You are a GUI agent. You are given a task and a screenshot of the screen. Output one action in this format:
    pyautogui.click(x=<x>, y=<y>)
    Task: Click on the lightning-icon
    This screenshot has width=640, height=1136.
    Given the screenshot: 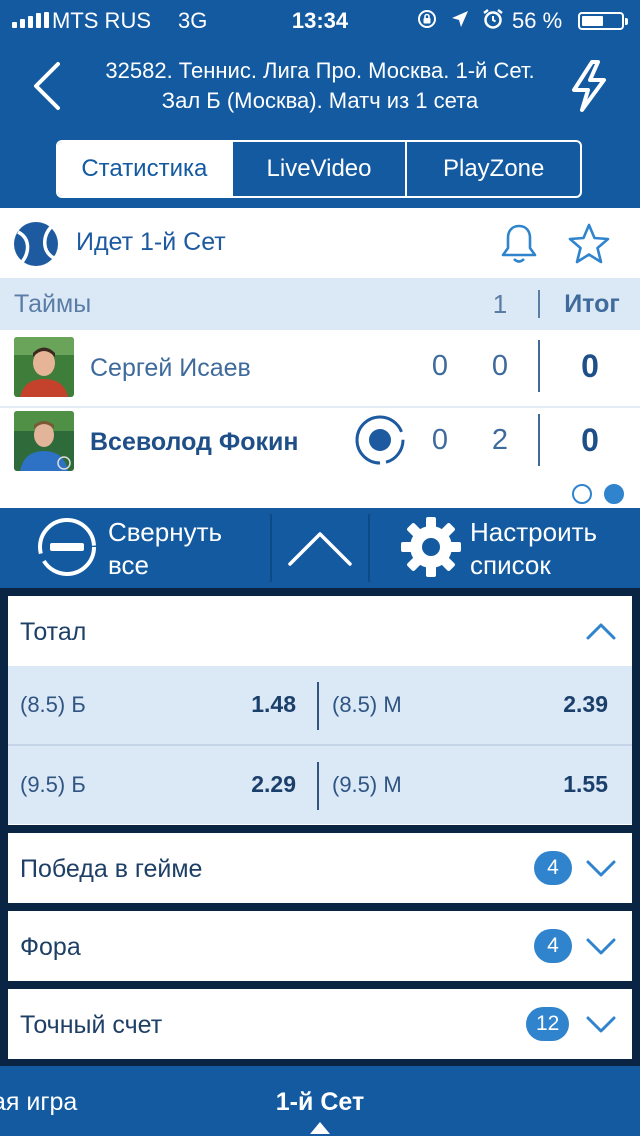 What is the action you would take?
    pyautogui.click(x=589, y=86)
    